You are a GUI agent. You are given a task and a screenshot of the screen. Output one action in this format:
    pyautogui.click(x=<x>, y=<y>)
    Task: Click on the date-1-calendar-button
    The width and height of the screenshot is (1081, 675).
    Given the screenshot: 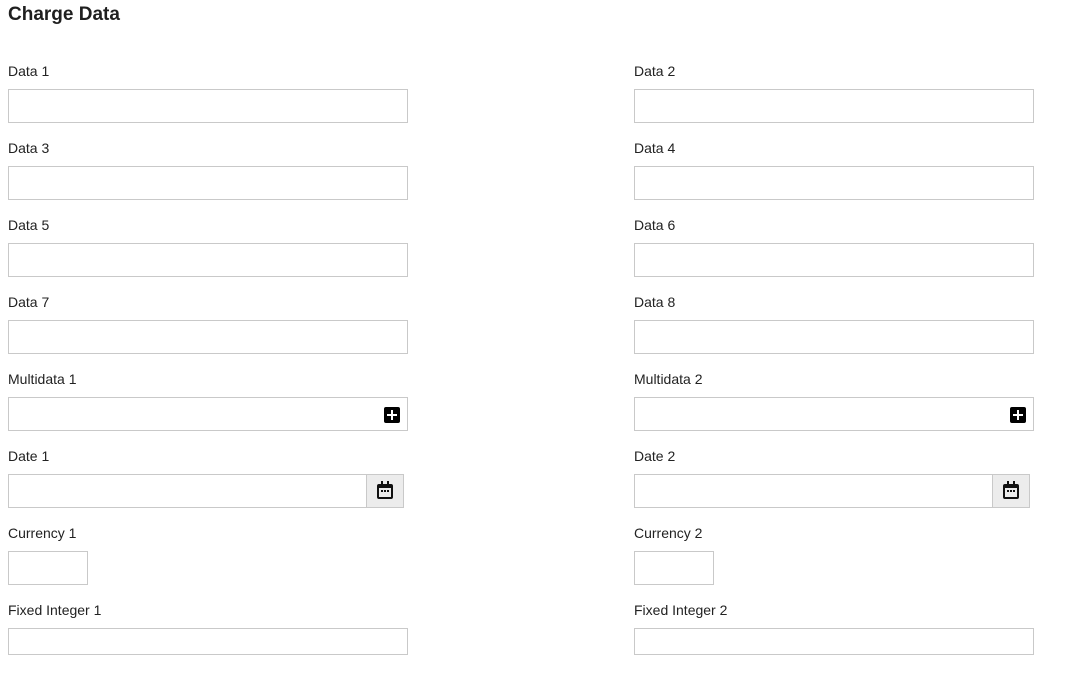 What is the action you would take?
    pyautogui.click(x=385, y=491)
    